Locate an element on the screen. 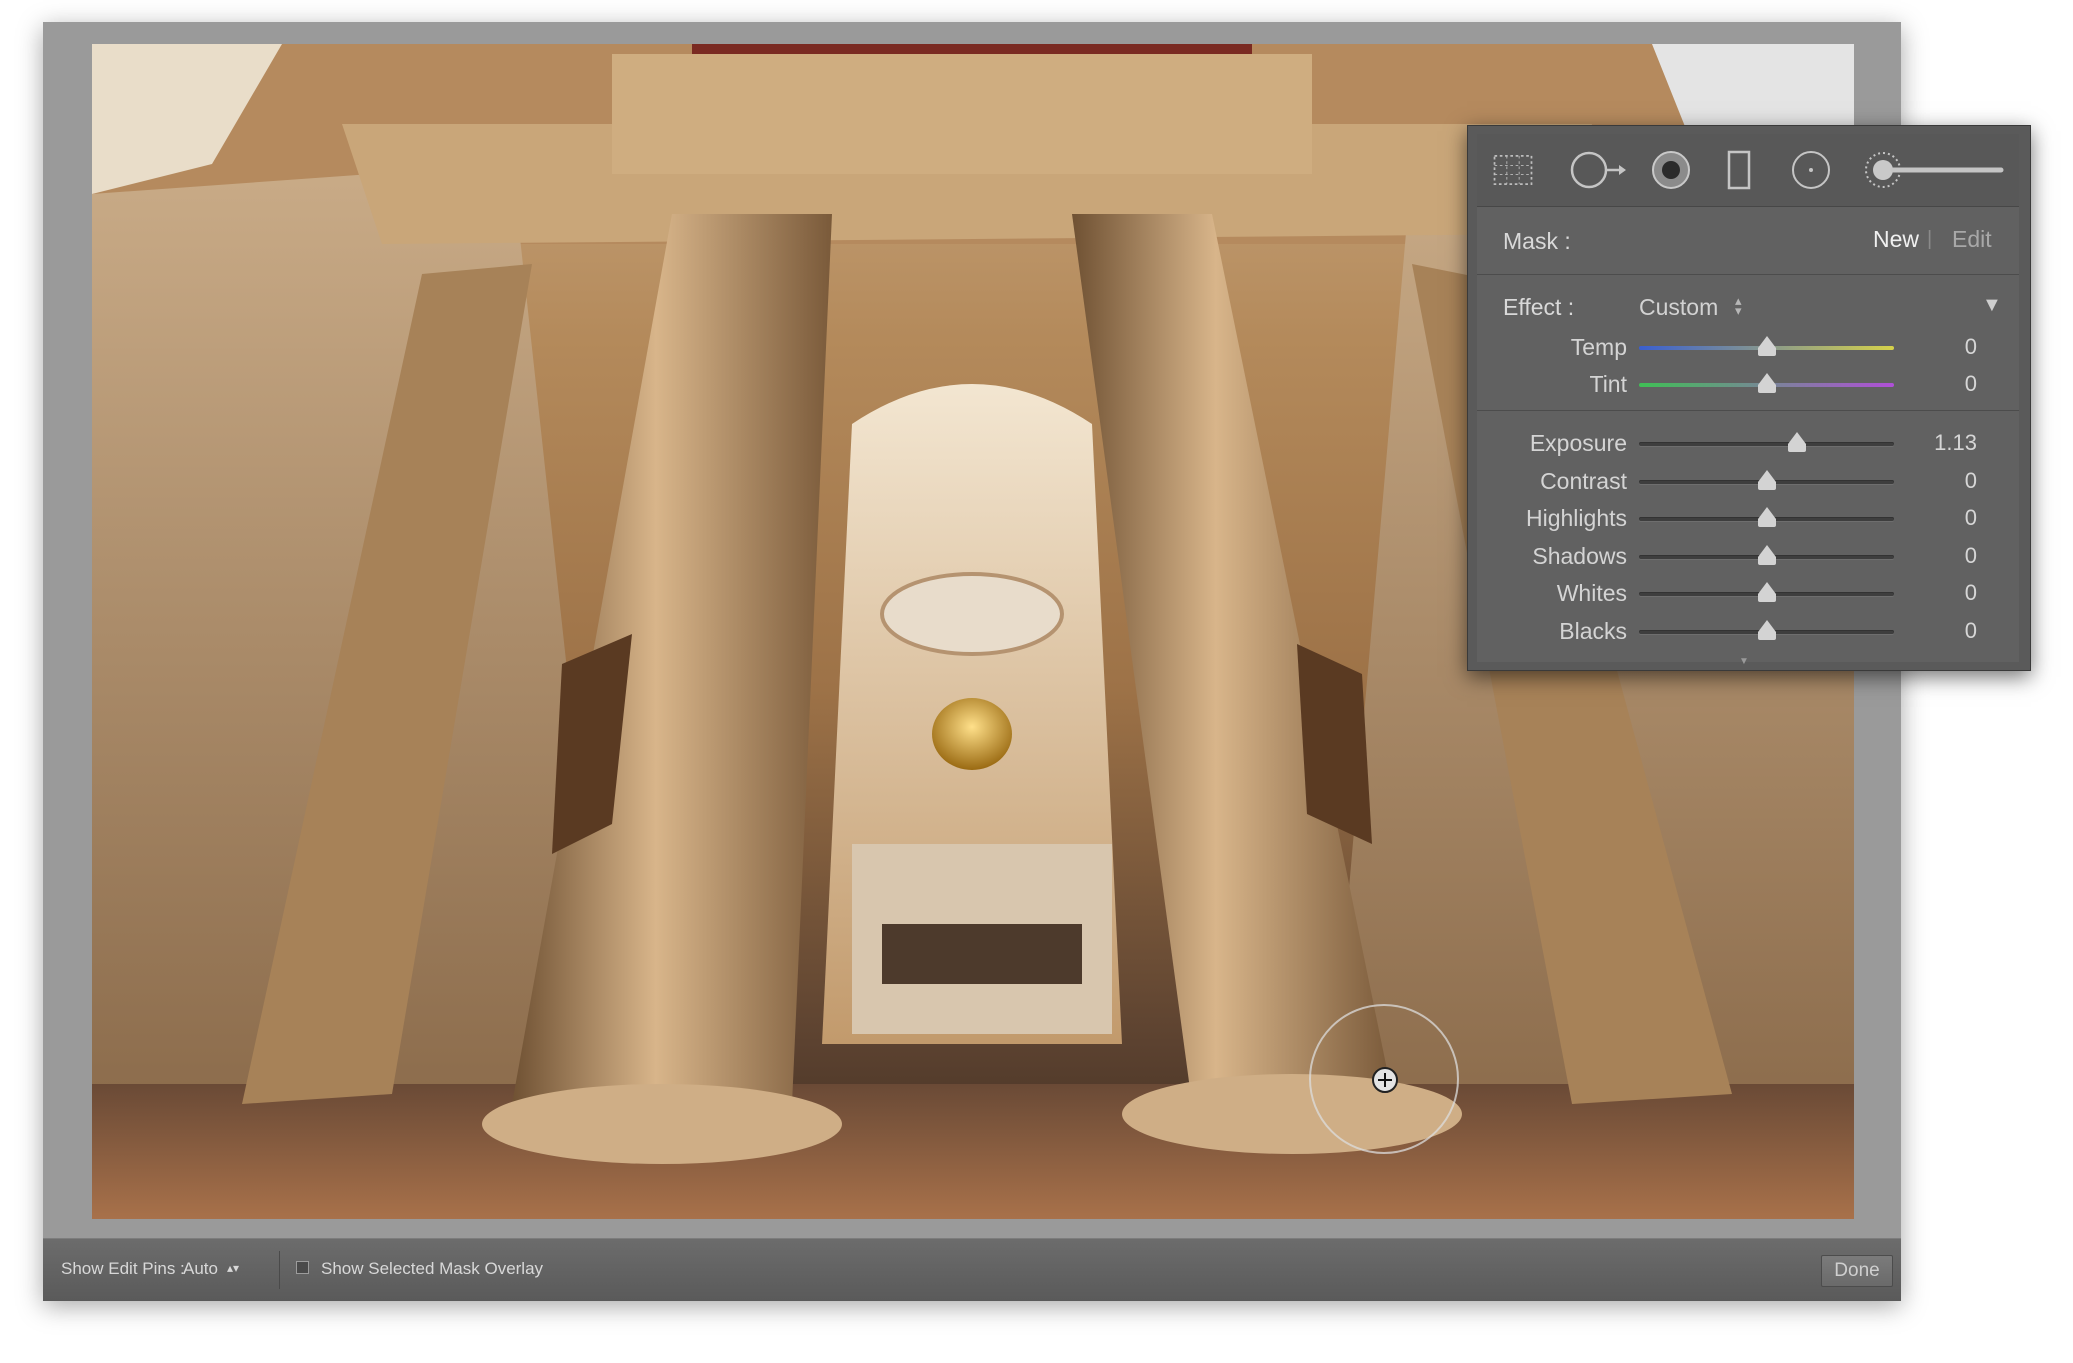 This screenshot has width=2073, height=1363. exposure-slider-thumb is located at coordinates (1797, 438).